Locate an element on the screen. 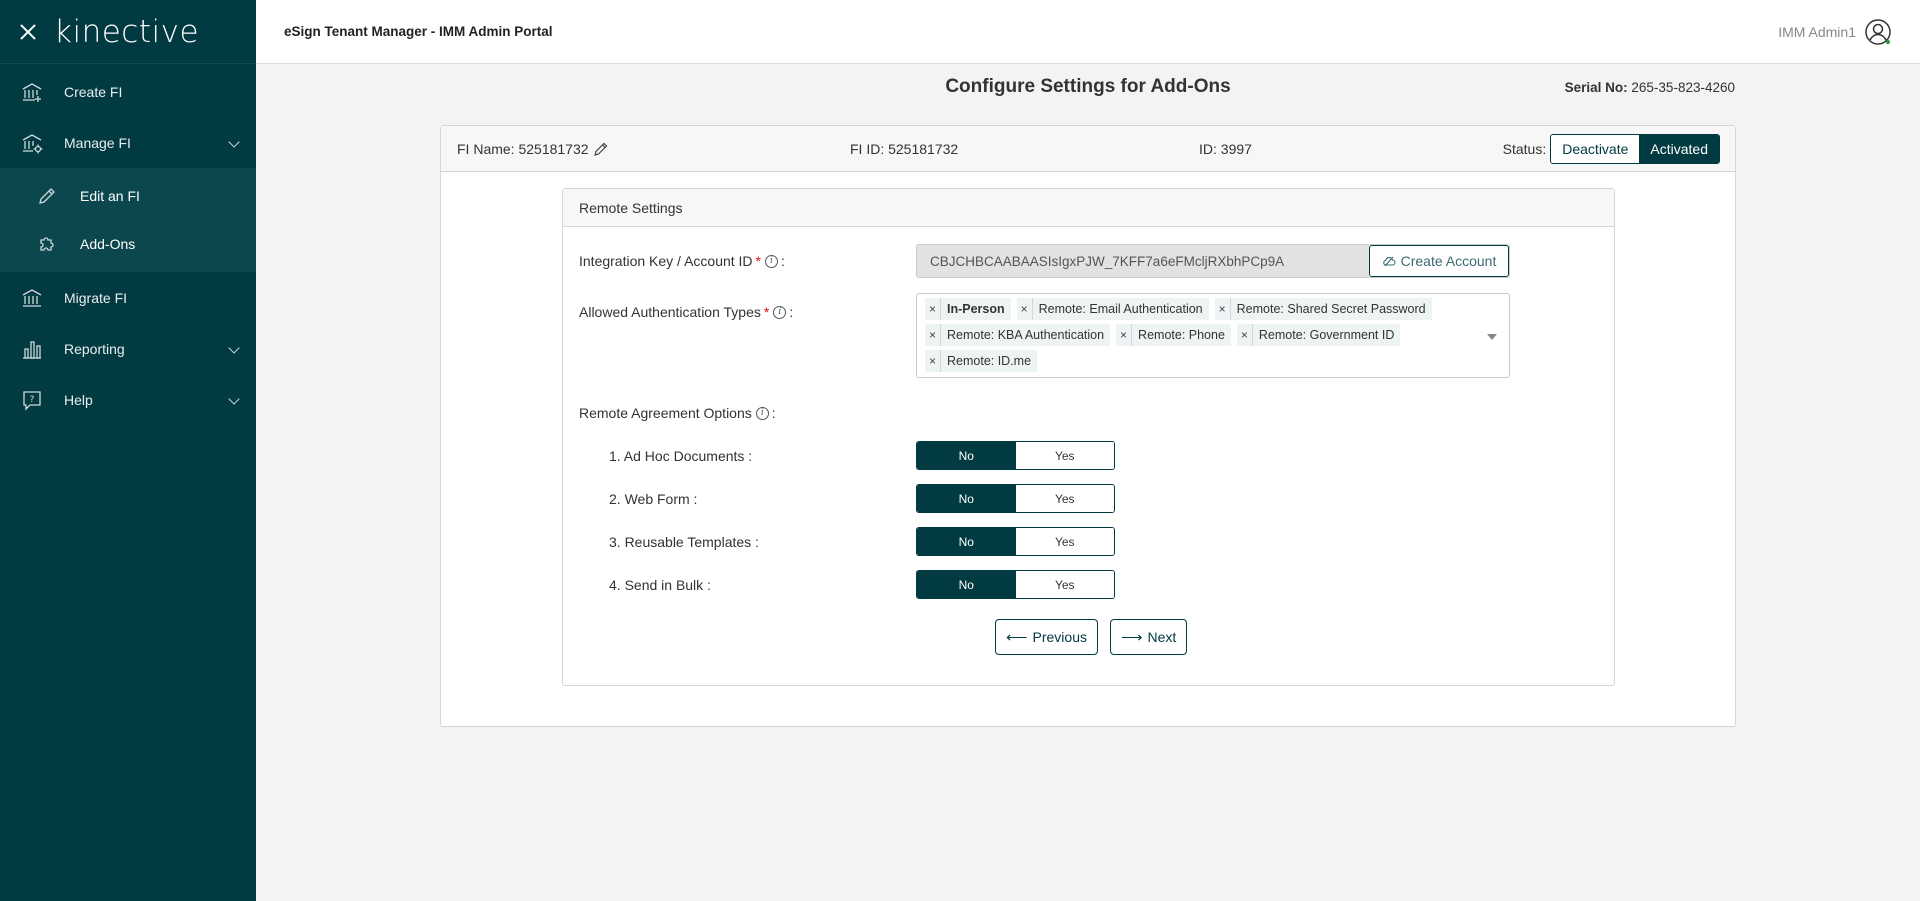 The height and width of the screenshot is (901, 1920). user-menu: IMM Admin1 is located at coordinates (1835, 32).